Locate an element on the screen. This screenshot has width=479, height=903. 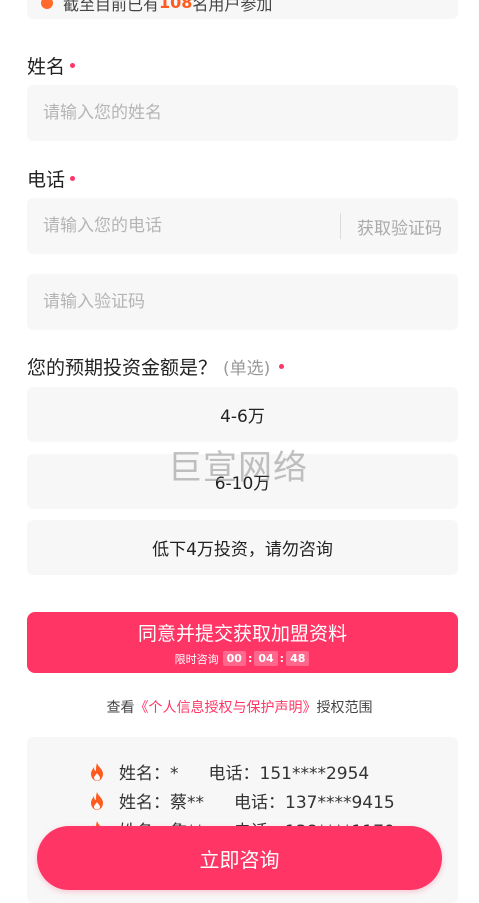
phone-label-text: 电话 is located at coordinates (46, 180).